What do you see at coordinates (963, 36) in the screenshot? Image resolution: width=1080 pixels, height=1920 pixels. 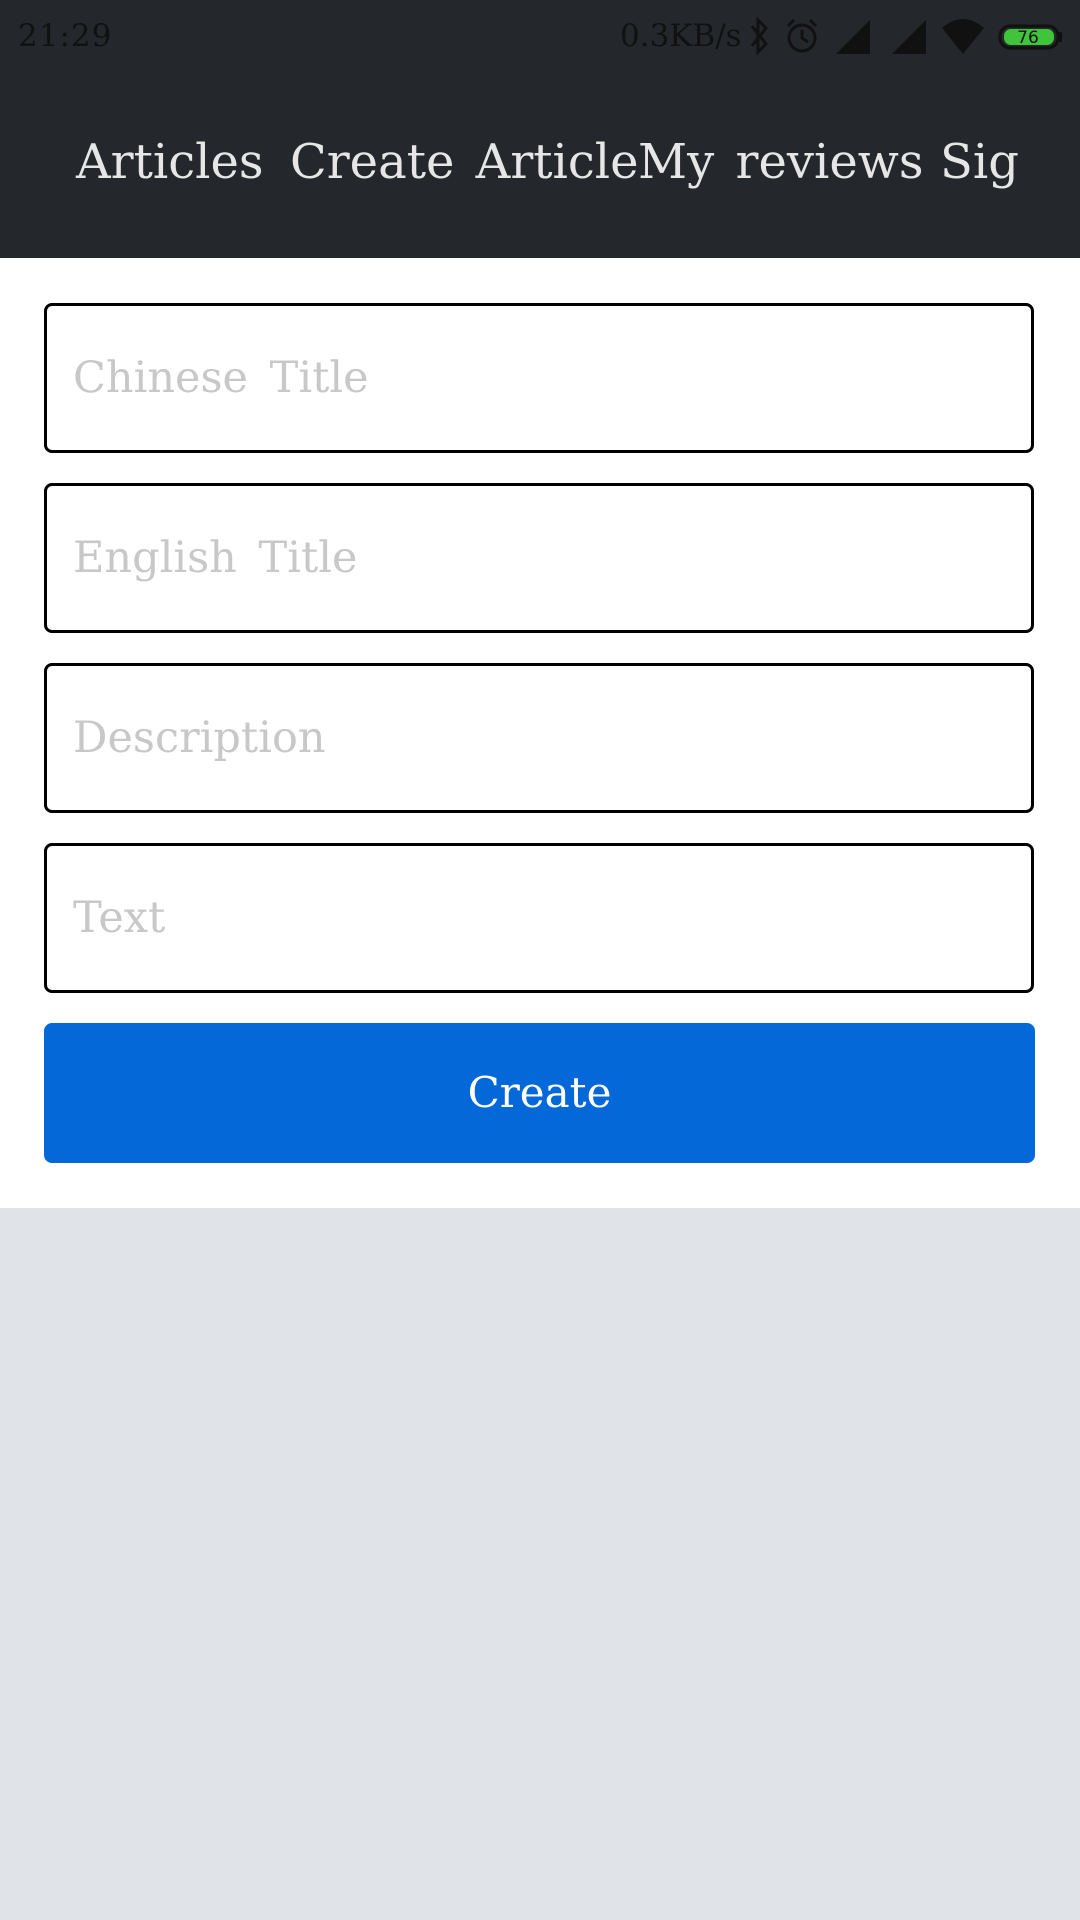 I see `wifi-icon` at bounding box center [963, 36].